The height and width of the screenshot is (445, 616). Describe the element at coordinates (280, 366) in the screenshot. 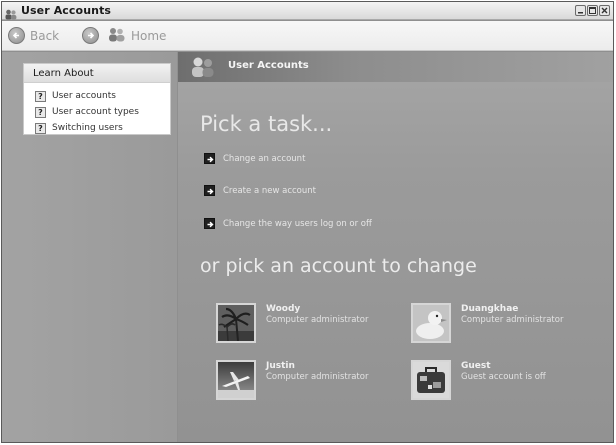

I see `account-name: Justin` at that location.